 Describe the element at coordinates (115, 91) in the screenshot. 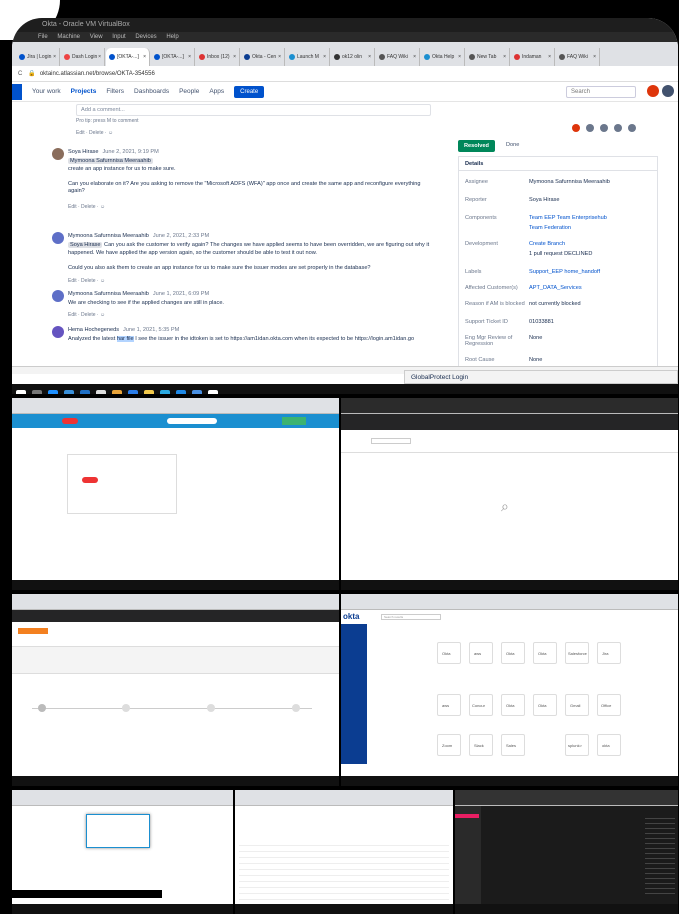

I see `nav-filters: Filters` at that location.